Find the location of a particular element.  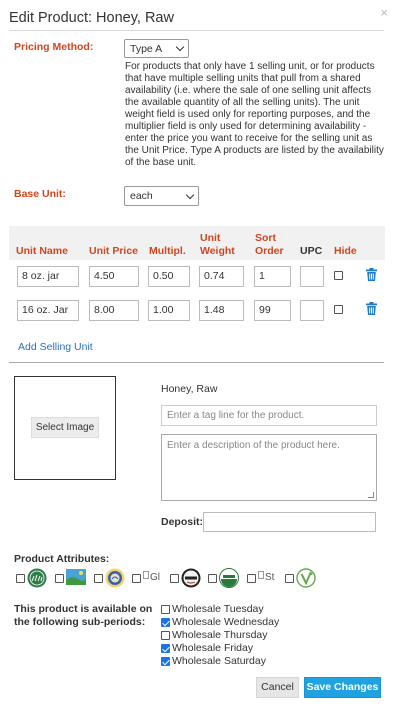

subperiod-label: Wholesale Thursday is located at coordinates (220, 635).